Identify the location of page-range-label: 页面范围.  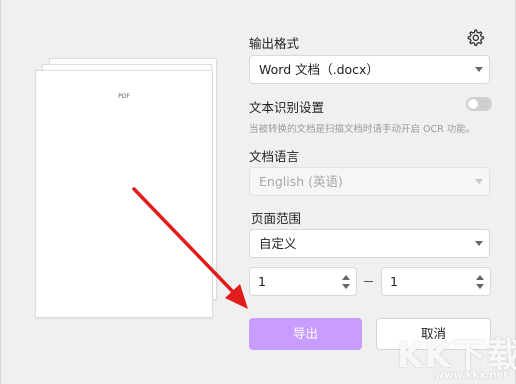
(276, 218).